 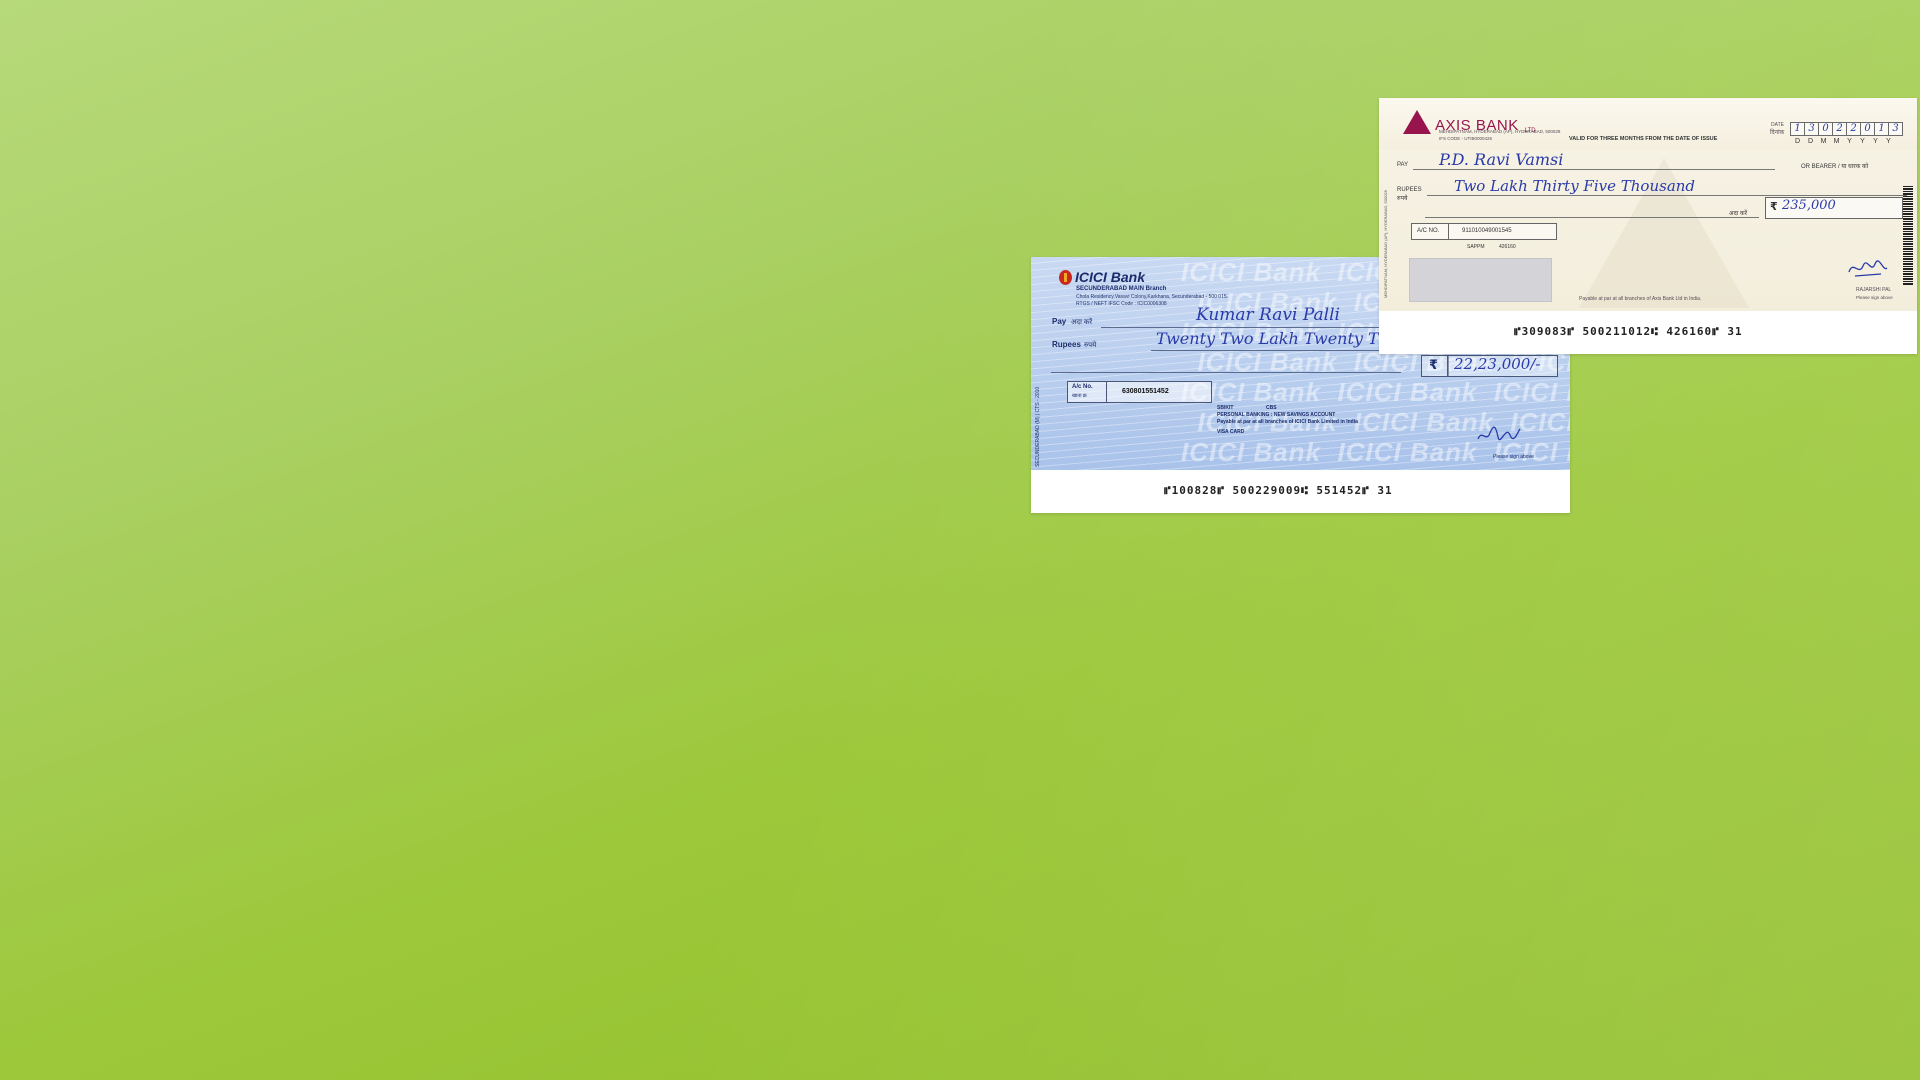 What do you see at coordinates (1874, 297) in the screenshot?
I see `axis-sign-note: Please sign above` at bounding box center [1874, 297].